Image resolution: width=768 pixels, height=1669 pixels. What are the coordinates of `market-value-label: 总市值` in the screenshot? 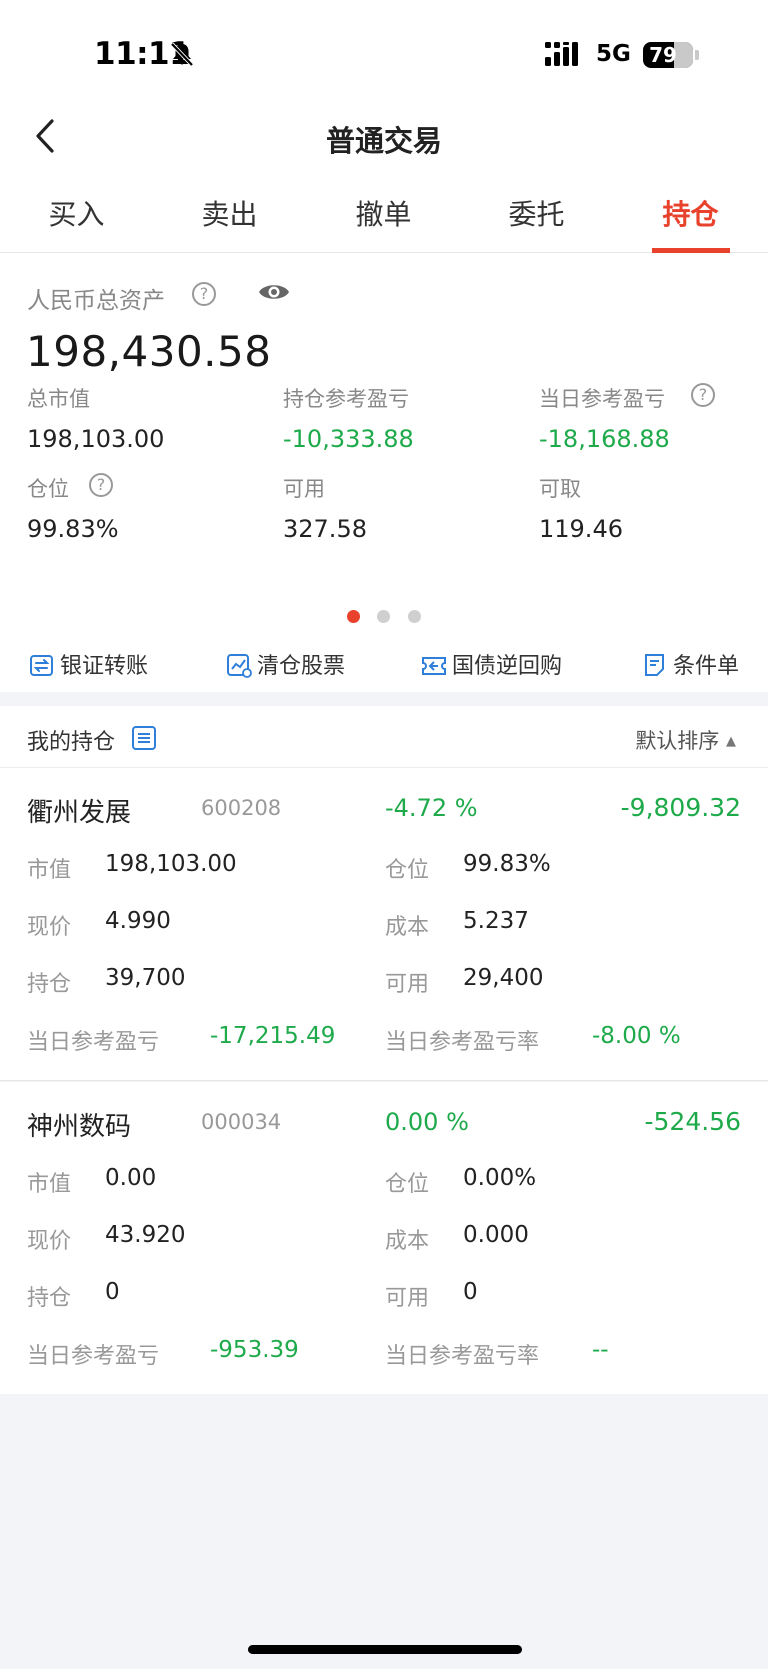 It's located at (58, 399).